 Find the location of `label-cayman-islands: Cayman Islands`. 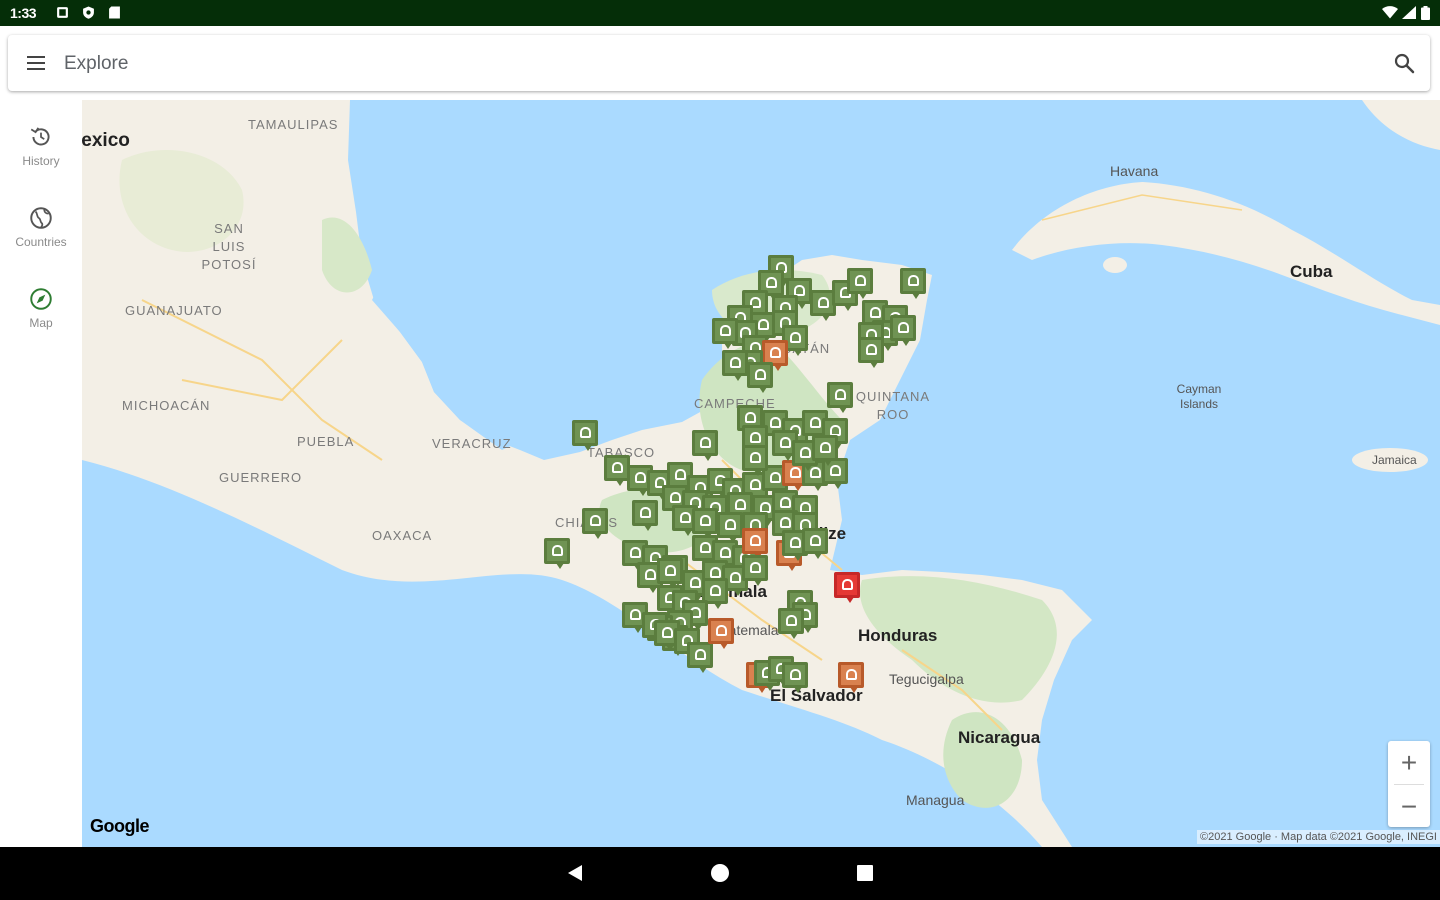

label-cayman-islands: Cayman Islands is located at coordinates (1199, 396).